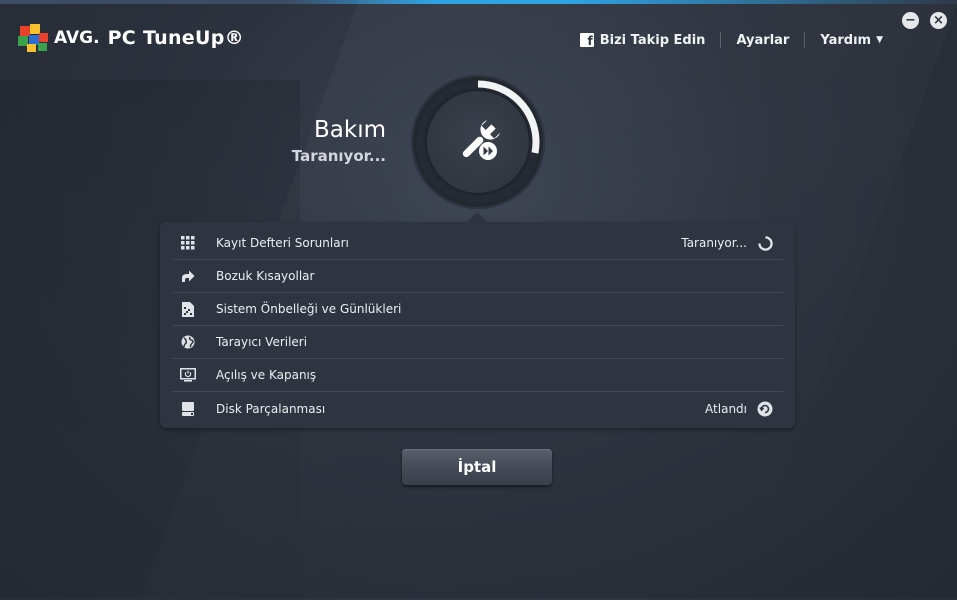  I want to click on grid-icon, so click(188, 243).